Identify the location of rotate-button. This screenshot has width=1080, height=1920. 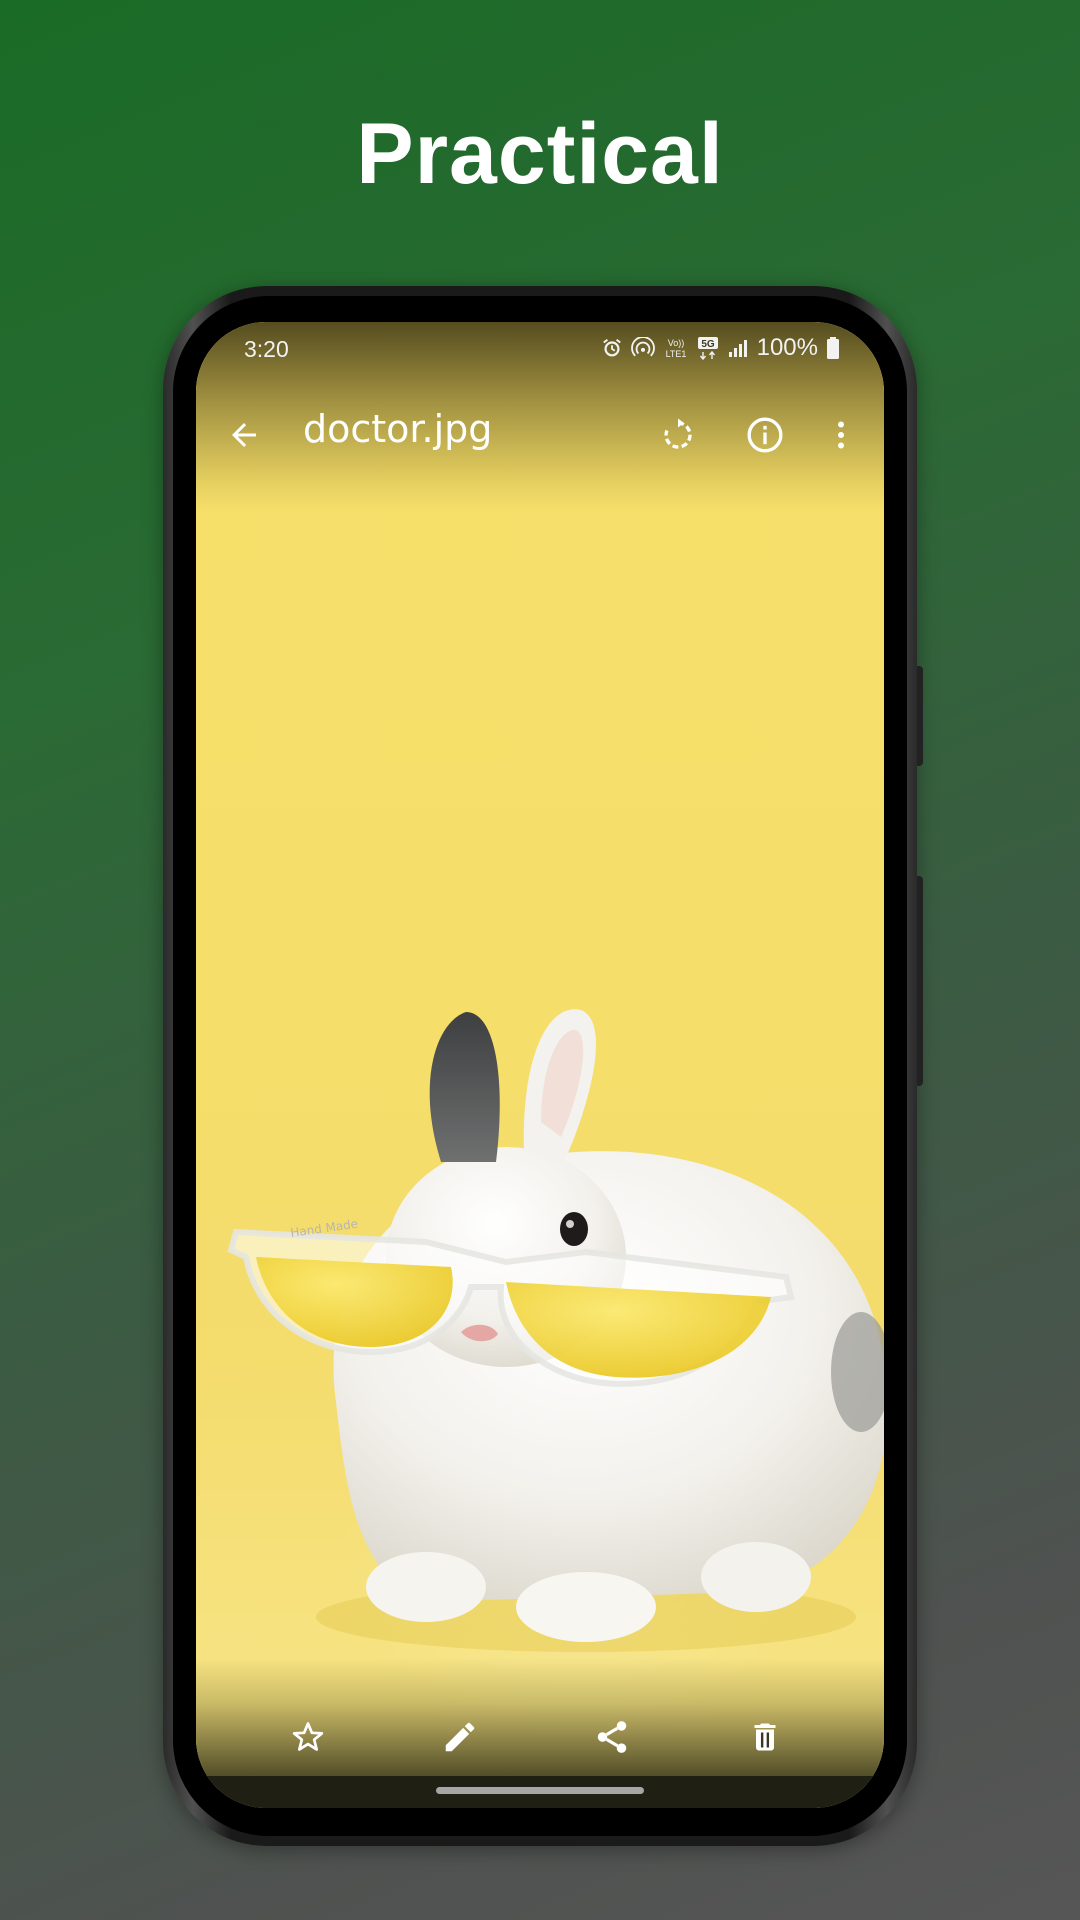
(678, 435).